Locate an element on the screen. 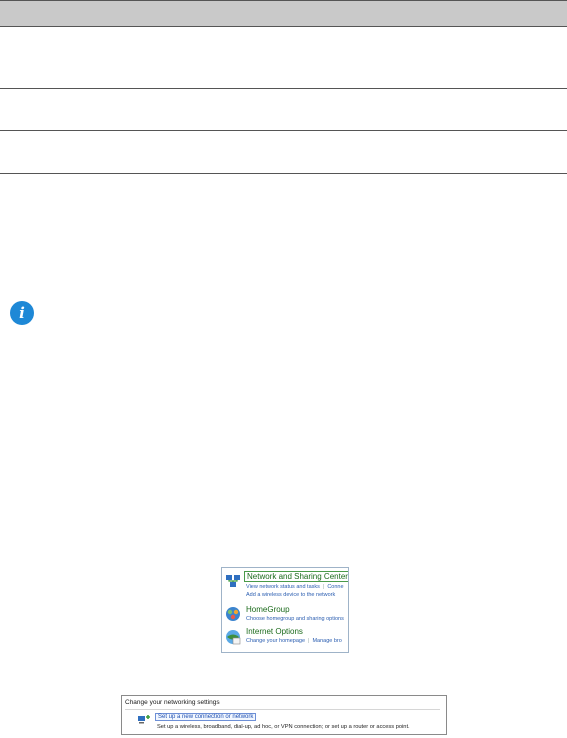  network-sharing-icon is located at coordinates (233, 581).